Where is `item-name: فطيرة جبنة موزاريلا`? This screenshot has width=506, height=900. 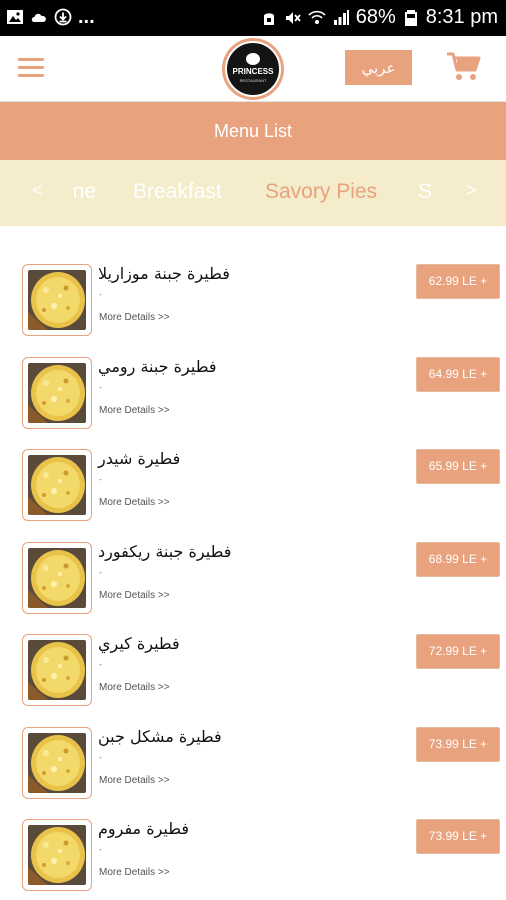
item-name: فطيرة جبنة موزاريلا is located at coordinates (164, 273).